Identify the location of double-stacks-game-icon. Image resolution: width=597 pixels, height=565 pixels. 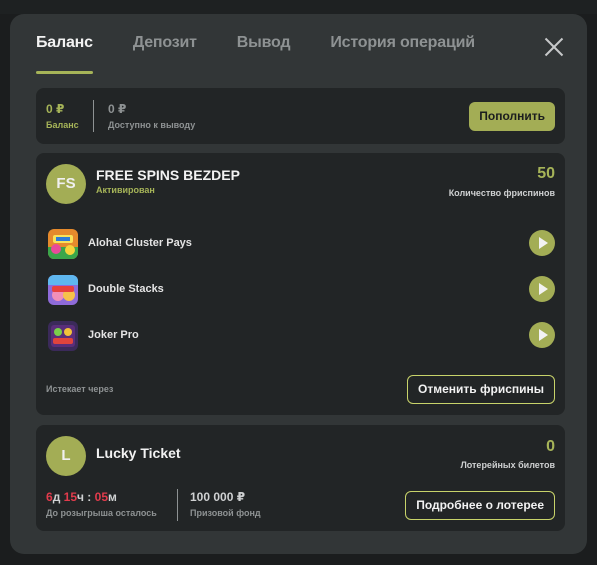
(63, 290).